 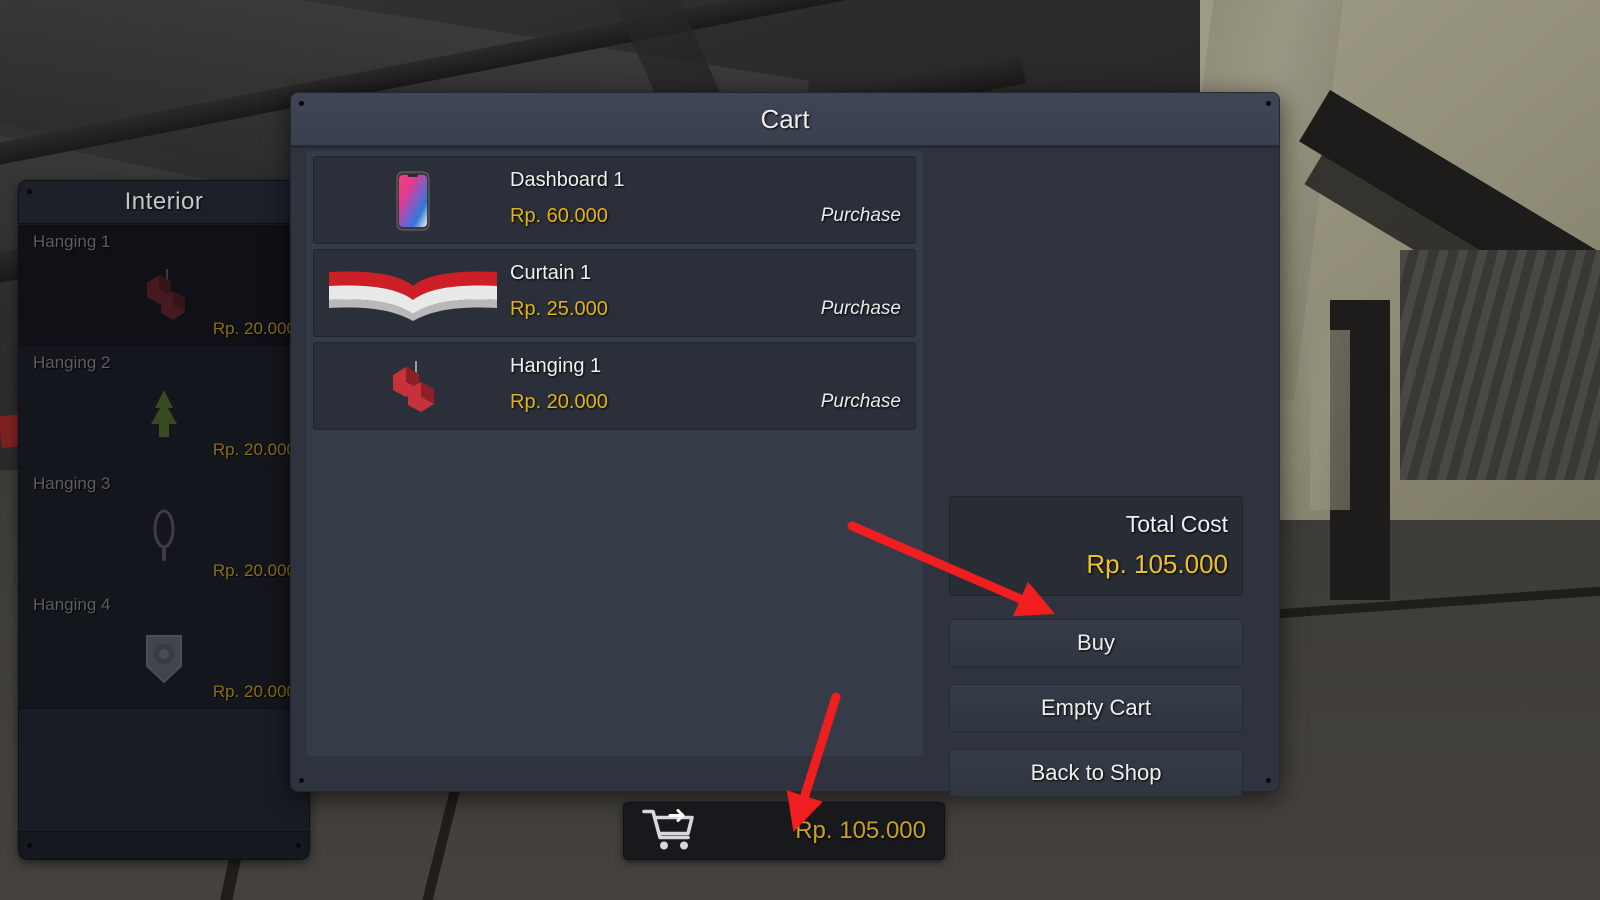 I want to click on smartphone-icon, so click(x=413, y=200).